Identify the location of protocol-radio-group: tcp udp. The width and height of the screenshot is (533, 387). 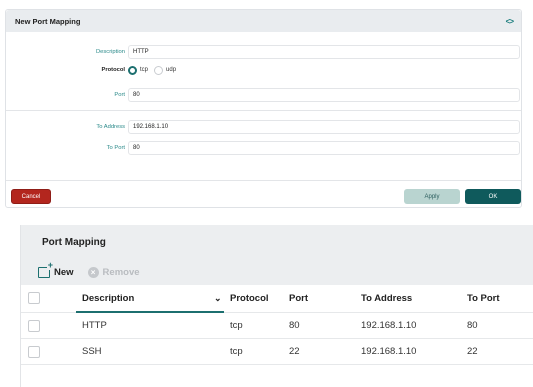
(152, 70).